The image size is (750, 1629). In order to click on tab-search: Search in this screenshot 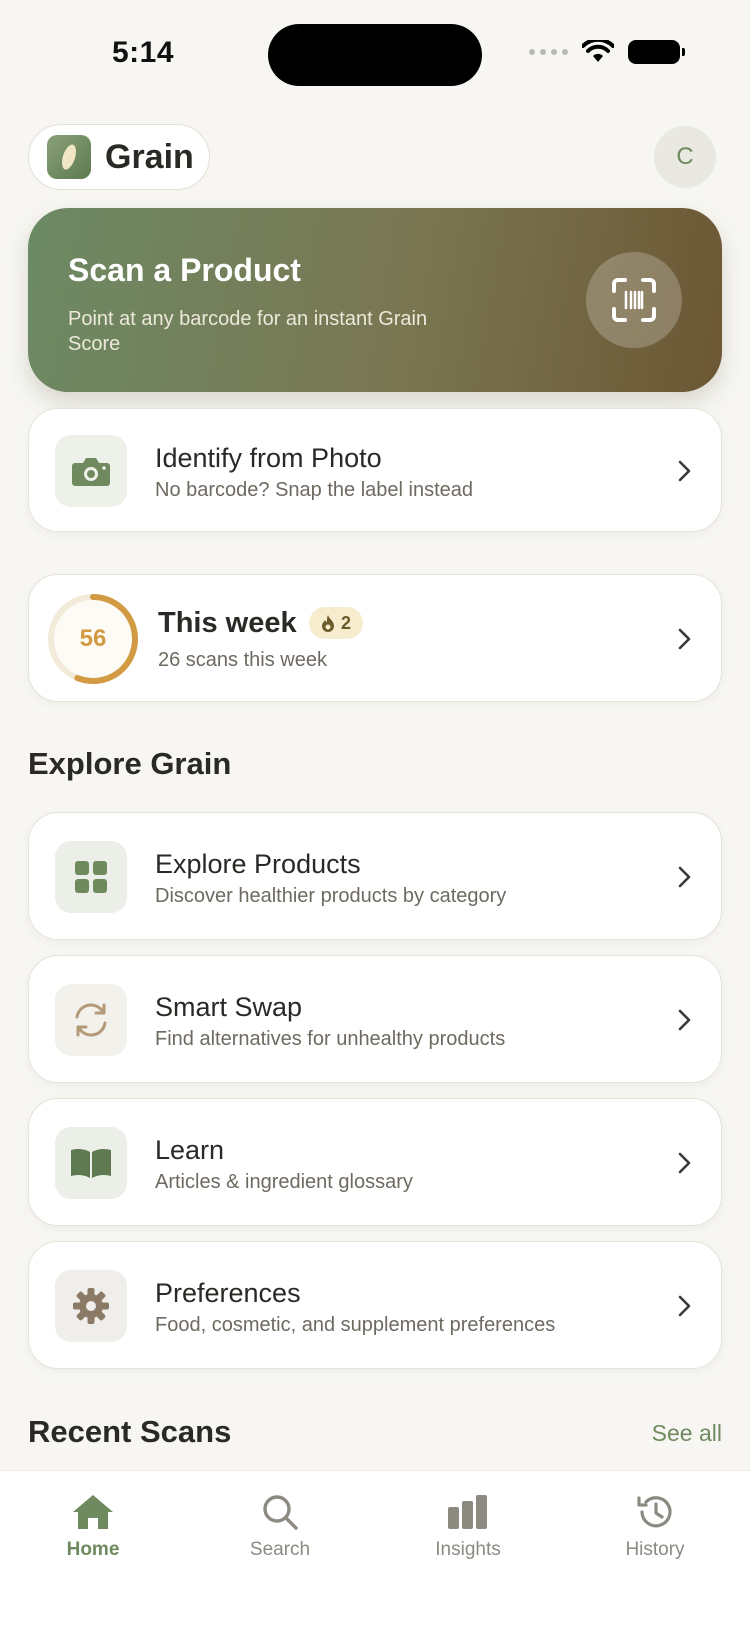, I will do `click(280, 1527)`.